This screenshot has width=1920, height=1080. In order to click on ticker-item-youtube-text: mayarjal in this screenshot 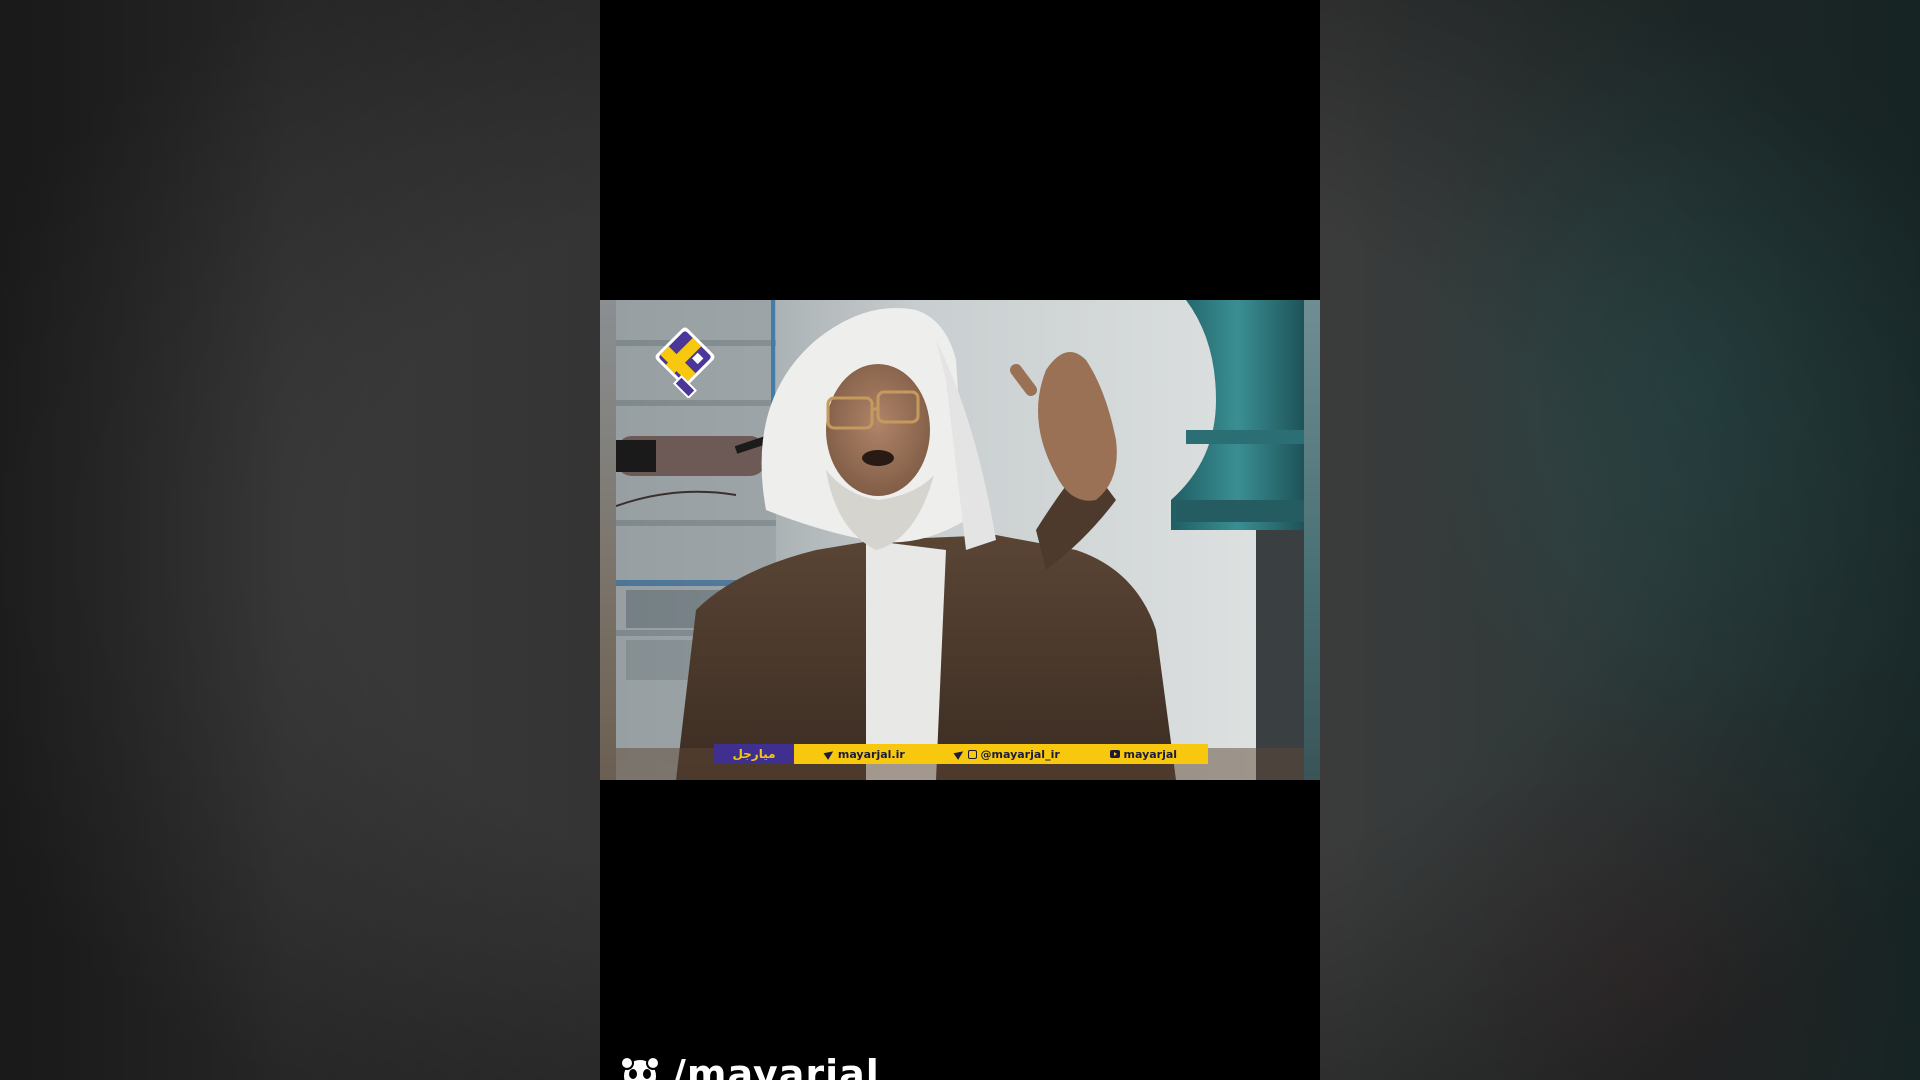, I will do `click(1150, 754)`.